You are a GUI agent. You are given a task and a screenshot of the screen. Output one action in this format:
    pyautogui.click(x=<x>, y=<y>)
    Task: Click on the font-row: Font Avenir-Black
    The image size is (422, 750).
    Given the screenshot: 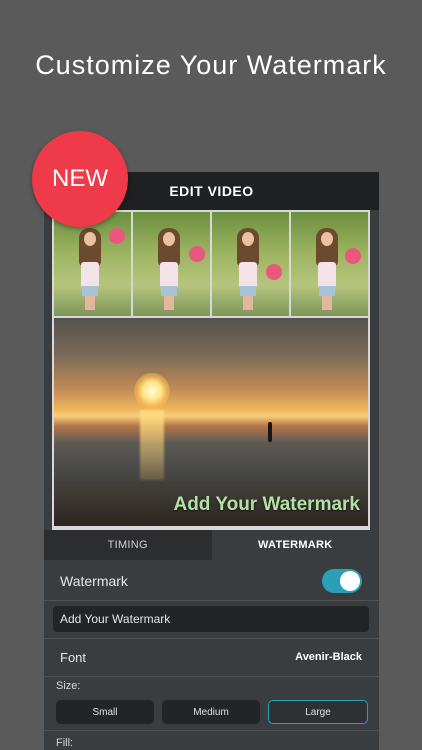 What is the action you would take?
    pyautogui.click(x=211, y=657)
    